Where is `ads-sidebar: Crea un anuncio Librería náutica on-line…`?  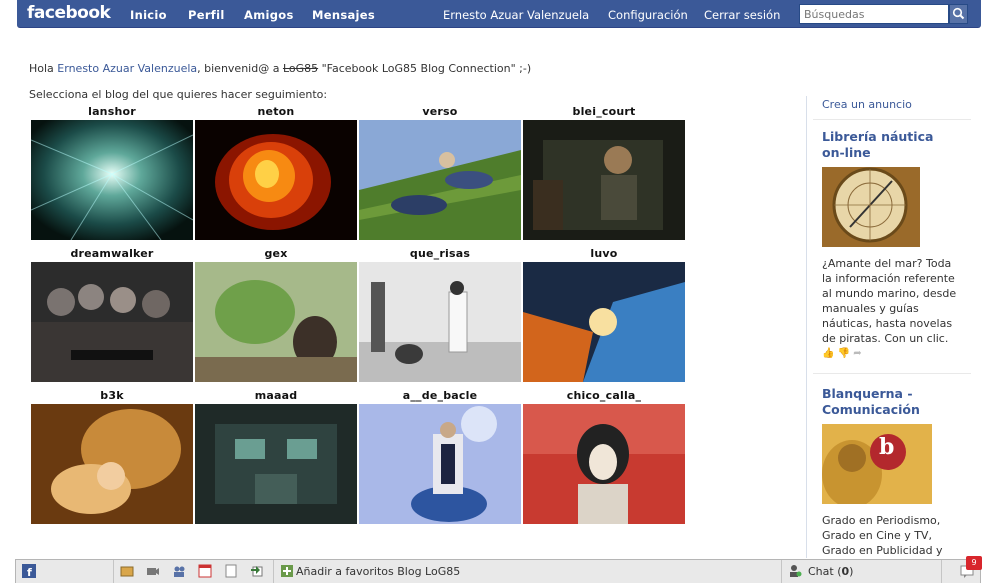 ads-sidebar: Crea un anuncio Librería náutica on-line… is located at coordinates (888, 327).